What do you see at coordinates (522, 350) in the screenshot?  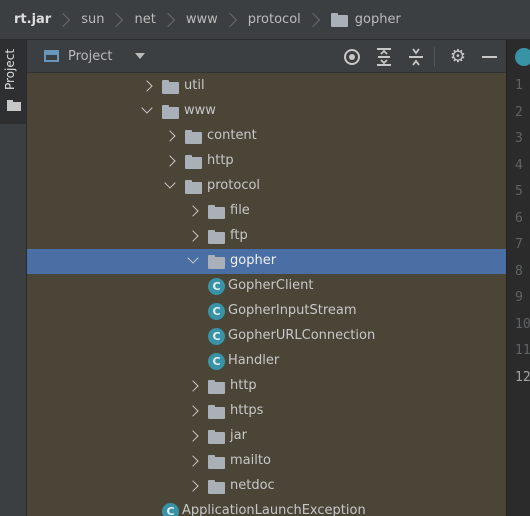 I see `line-number: 11` at bounding box center [522, 350].